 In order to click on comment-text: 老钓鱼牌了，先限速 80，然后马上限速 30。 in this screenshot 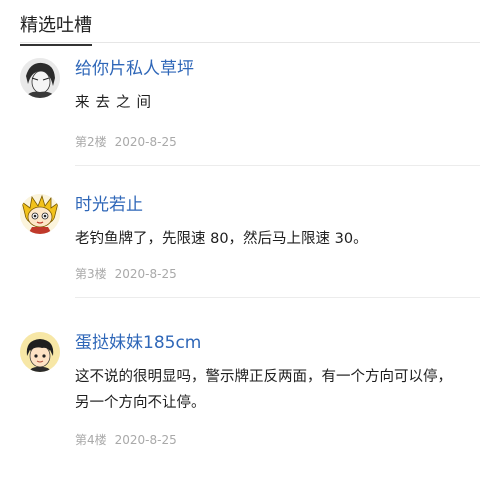, I will do `click(277, 239)`.